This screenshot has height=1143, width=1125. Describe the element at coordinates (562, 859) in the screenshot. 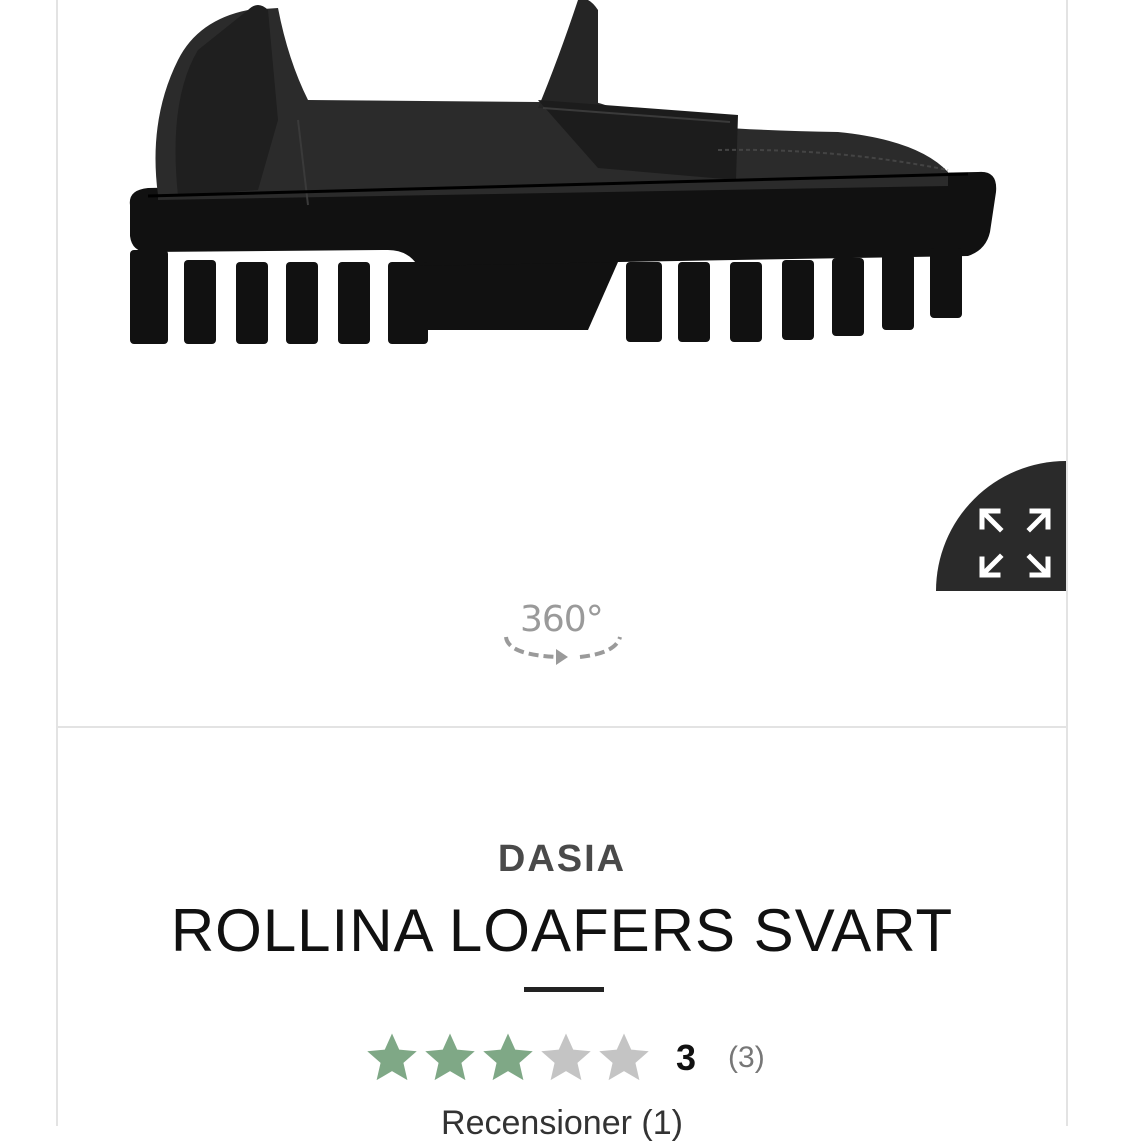

I see `product-brand: DASIA` at that location.